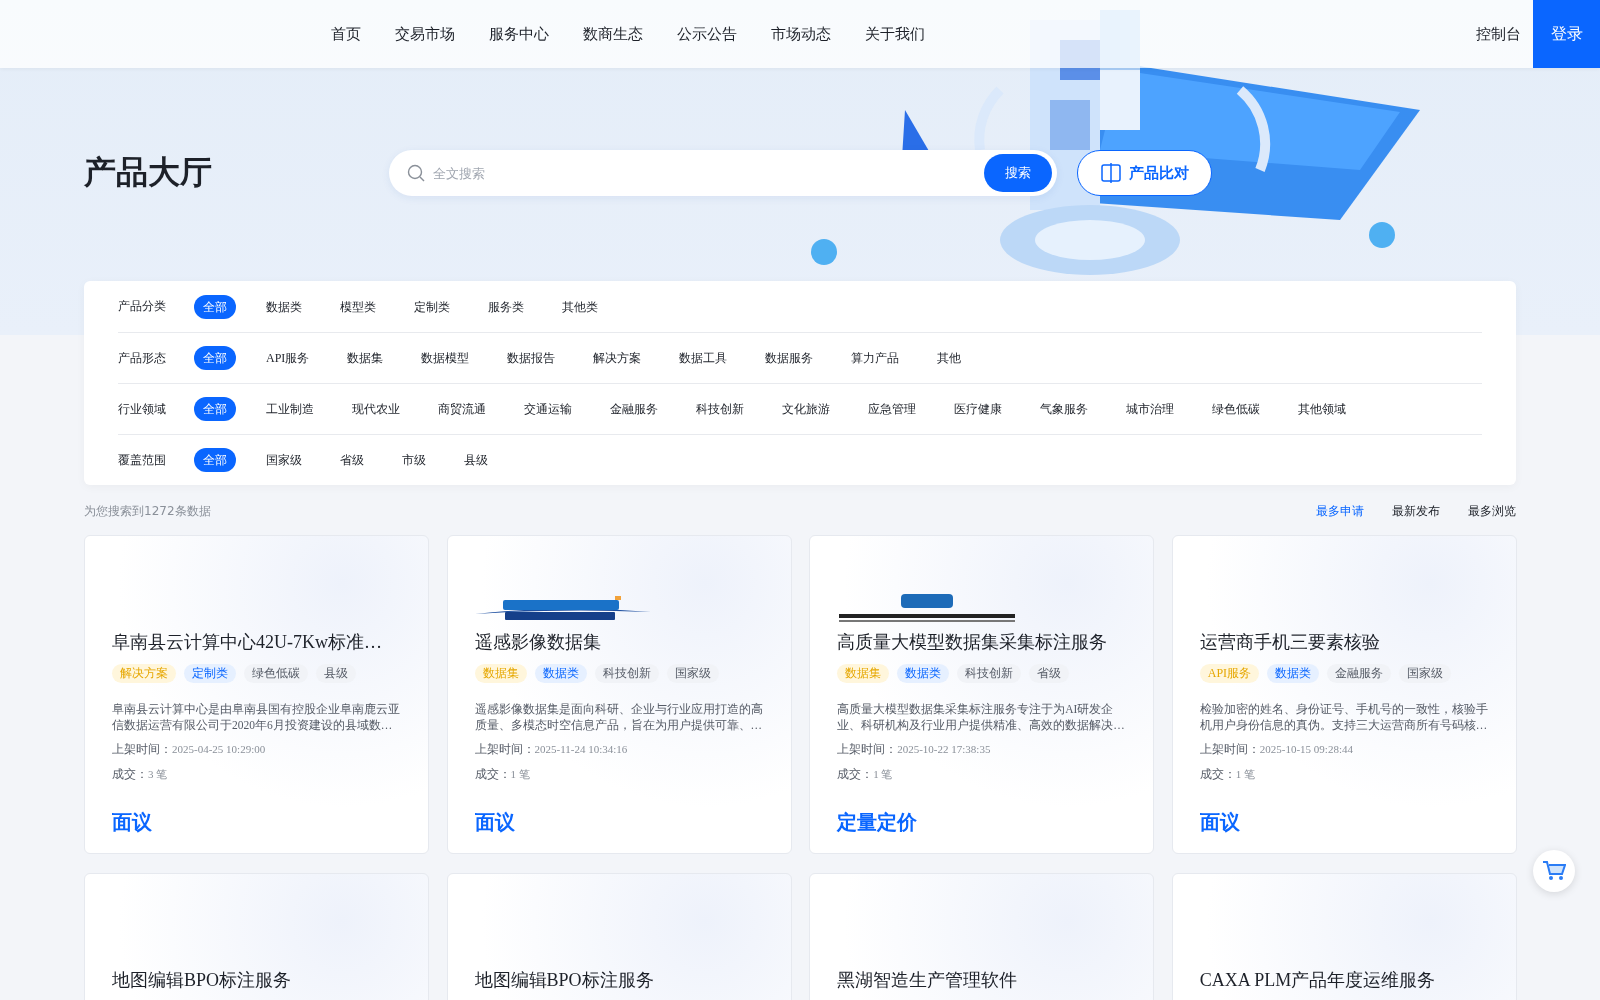 This screenshot has height=1000, width=1600. I want to click on filter-option: 交通运输, so click(548, 409).